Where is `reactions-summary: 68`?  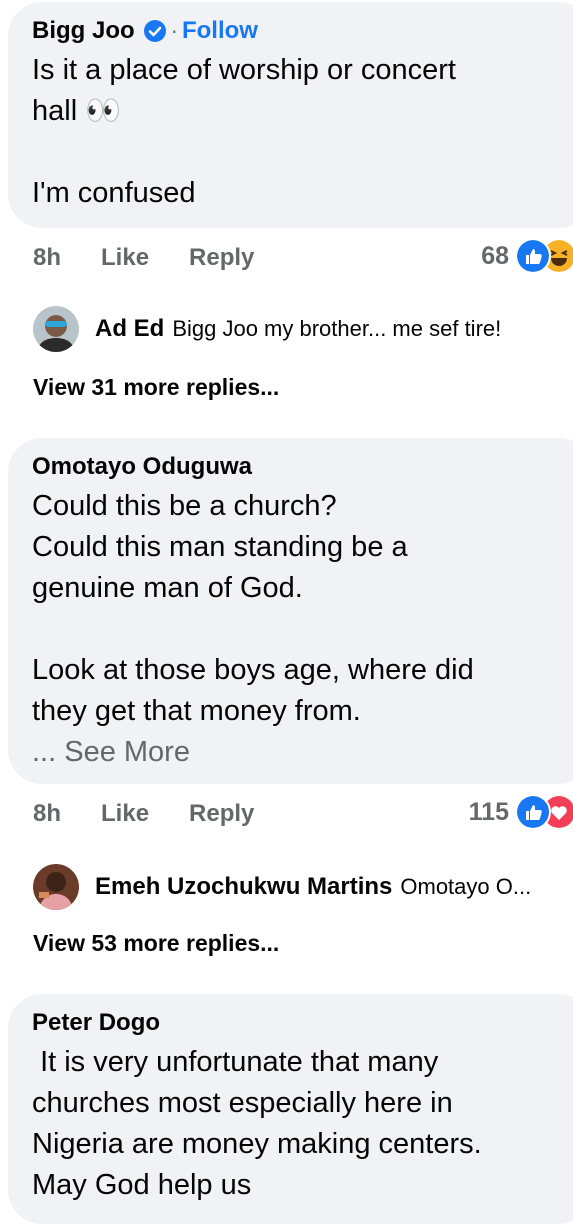 reactions-summary: 68 is located at coordinates (527, 256).